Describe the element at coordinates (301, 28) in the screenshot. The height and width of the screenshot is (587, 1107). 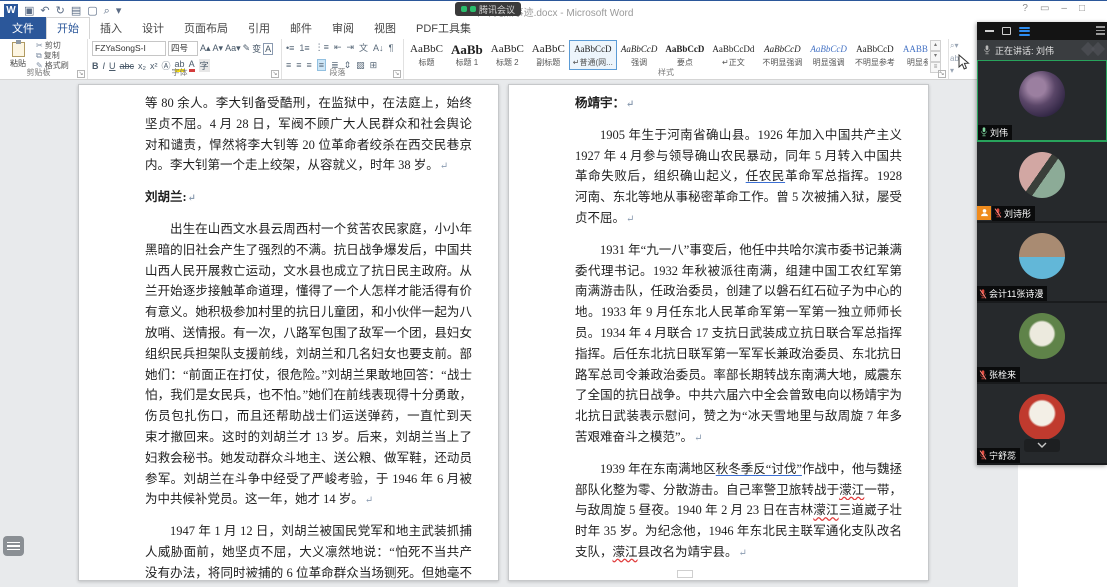
I see `tab-邮件: 邮件` at that location.